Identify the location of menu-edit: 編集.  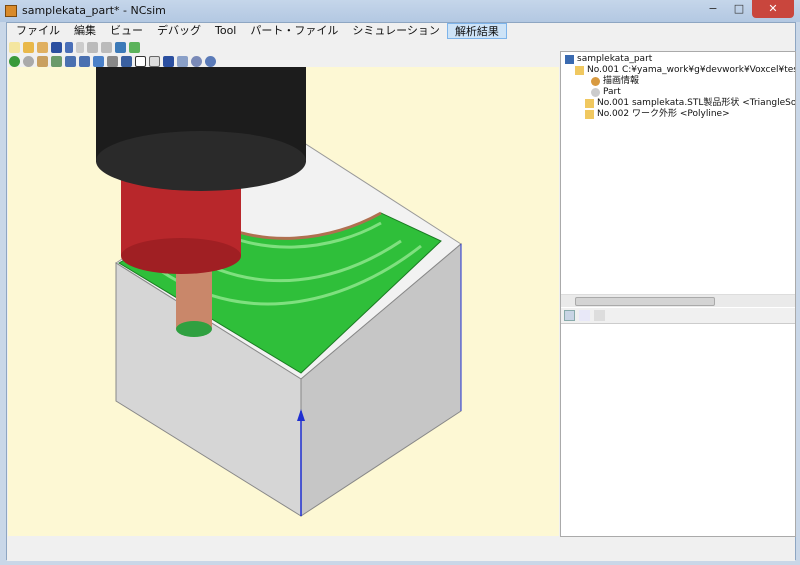
(85, 31).